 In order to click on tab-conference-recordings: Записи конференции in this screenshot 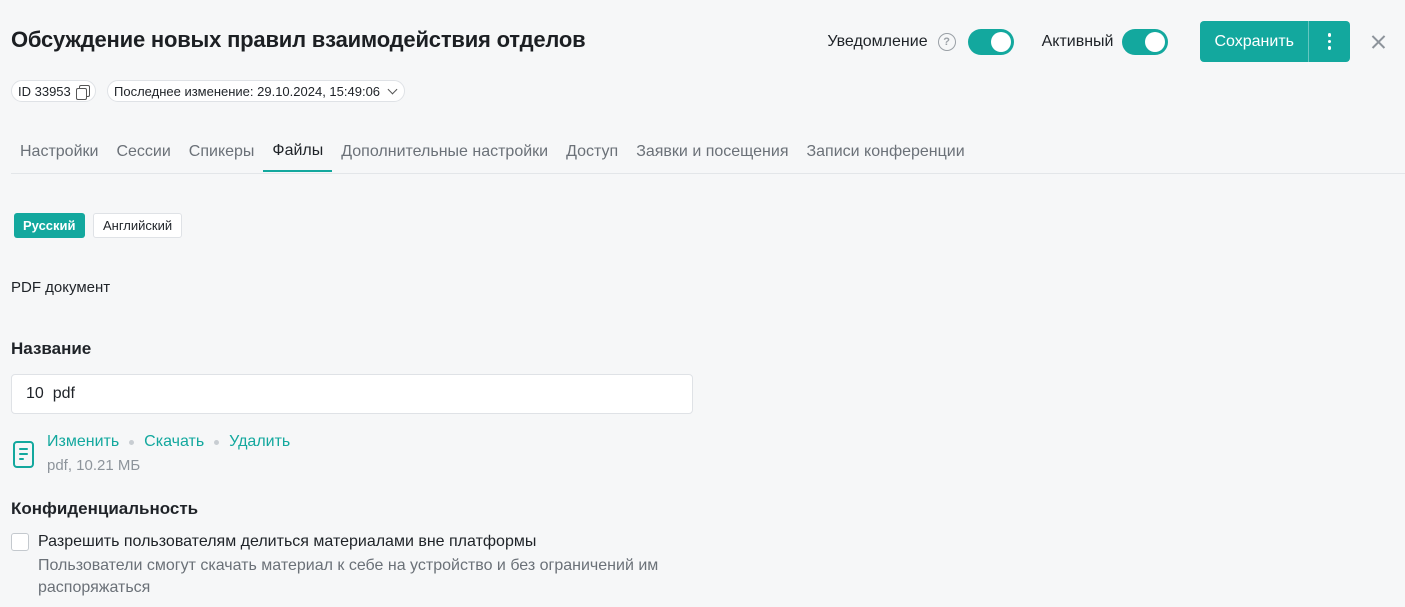, I will do `click(885, 152)`.